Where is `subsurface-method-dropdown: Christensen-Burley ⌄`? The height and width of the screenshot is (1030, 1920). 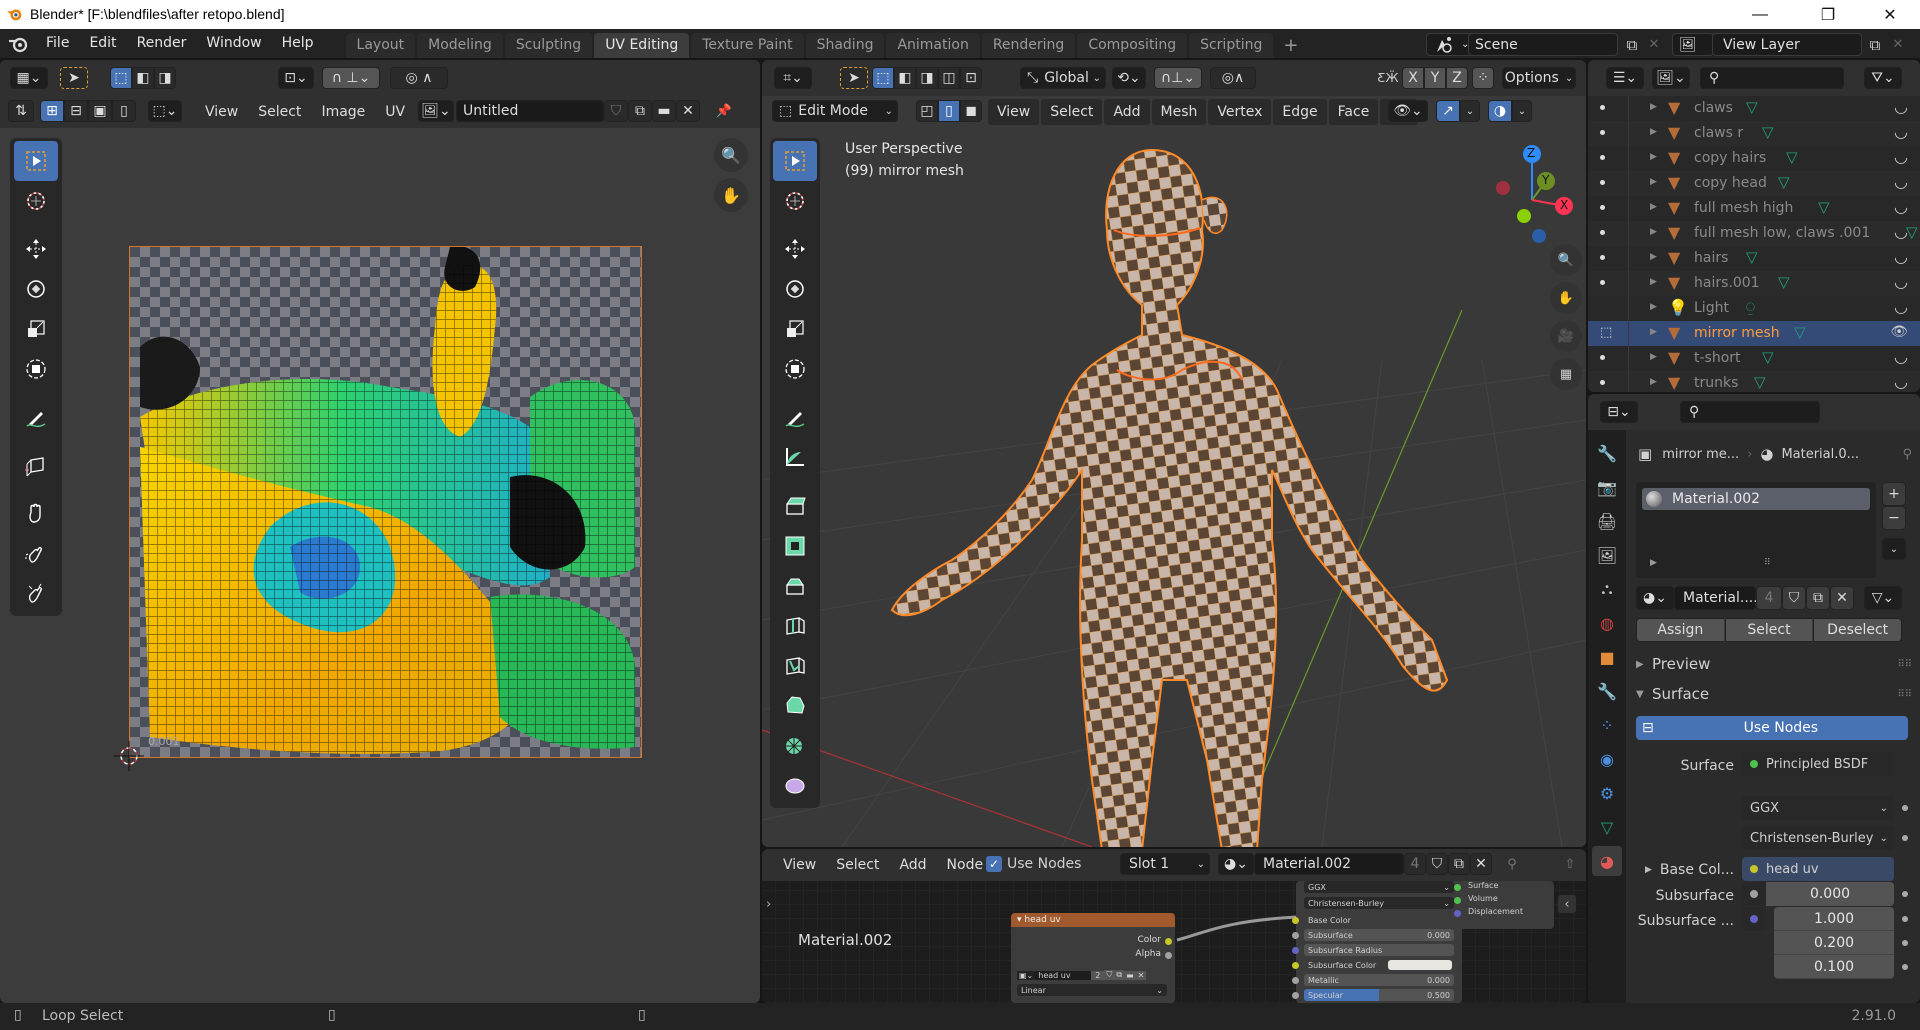
subsurface-method-dropdown: Christensen-Burley ⌄ is located at coordinates (1379, 903).